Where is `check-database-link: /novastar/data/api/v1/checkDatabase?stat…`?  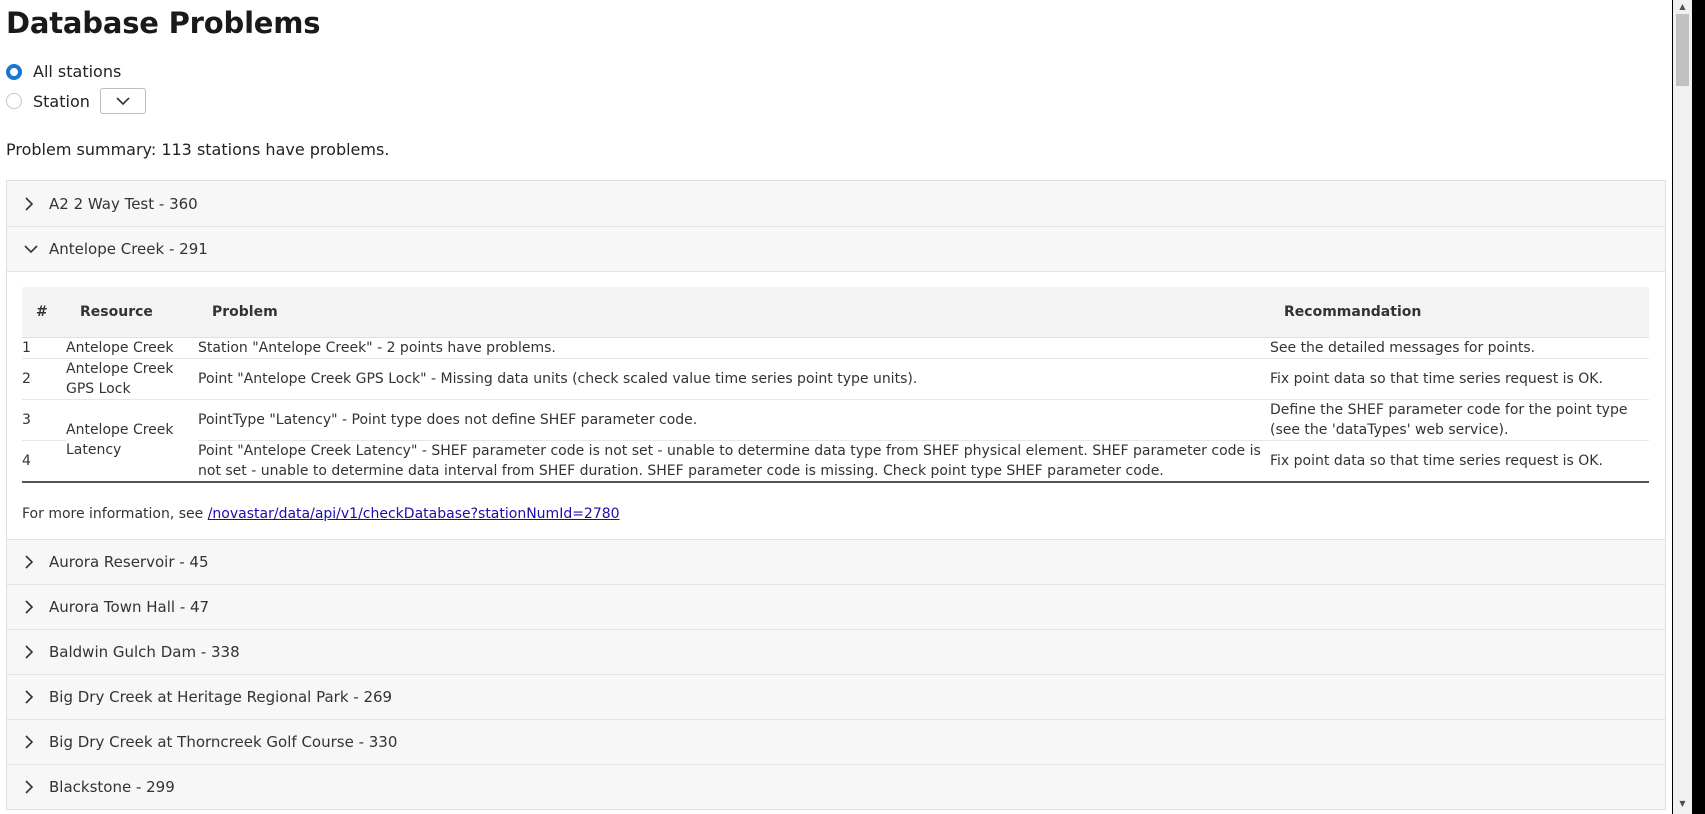
check-database-link: /novastar/data/api/v1/checkDatabase?stat… is located at coordinates (414, 514).